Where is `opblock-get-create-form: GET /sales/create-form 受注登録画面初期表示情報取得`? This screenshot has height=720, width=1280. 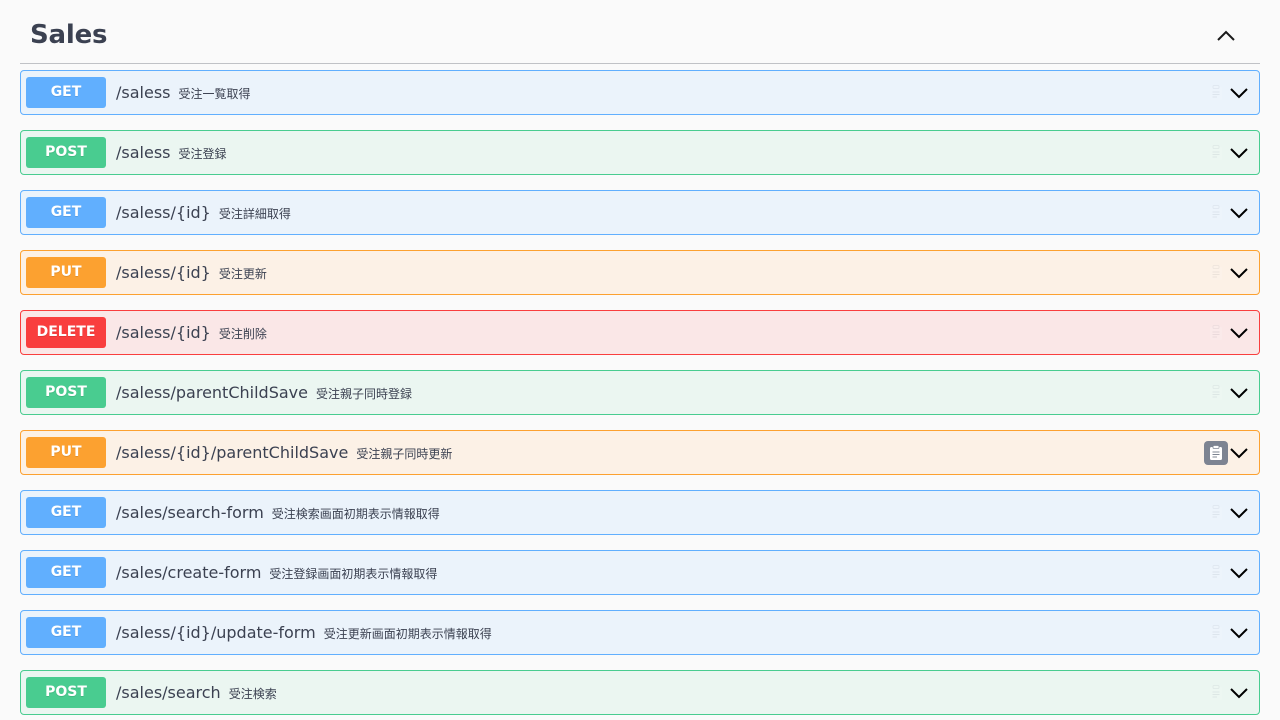 opblock-get-create-form: GET /sales/create-form 受注登録画面初期表示情報取得 is located at coordinates (640, 572).